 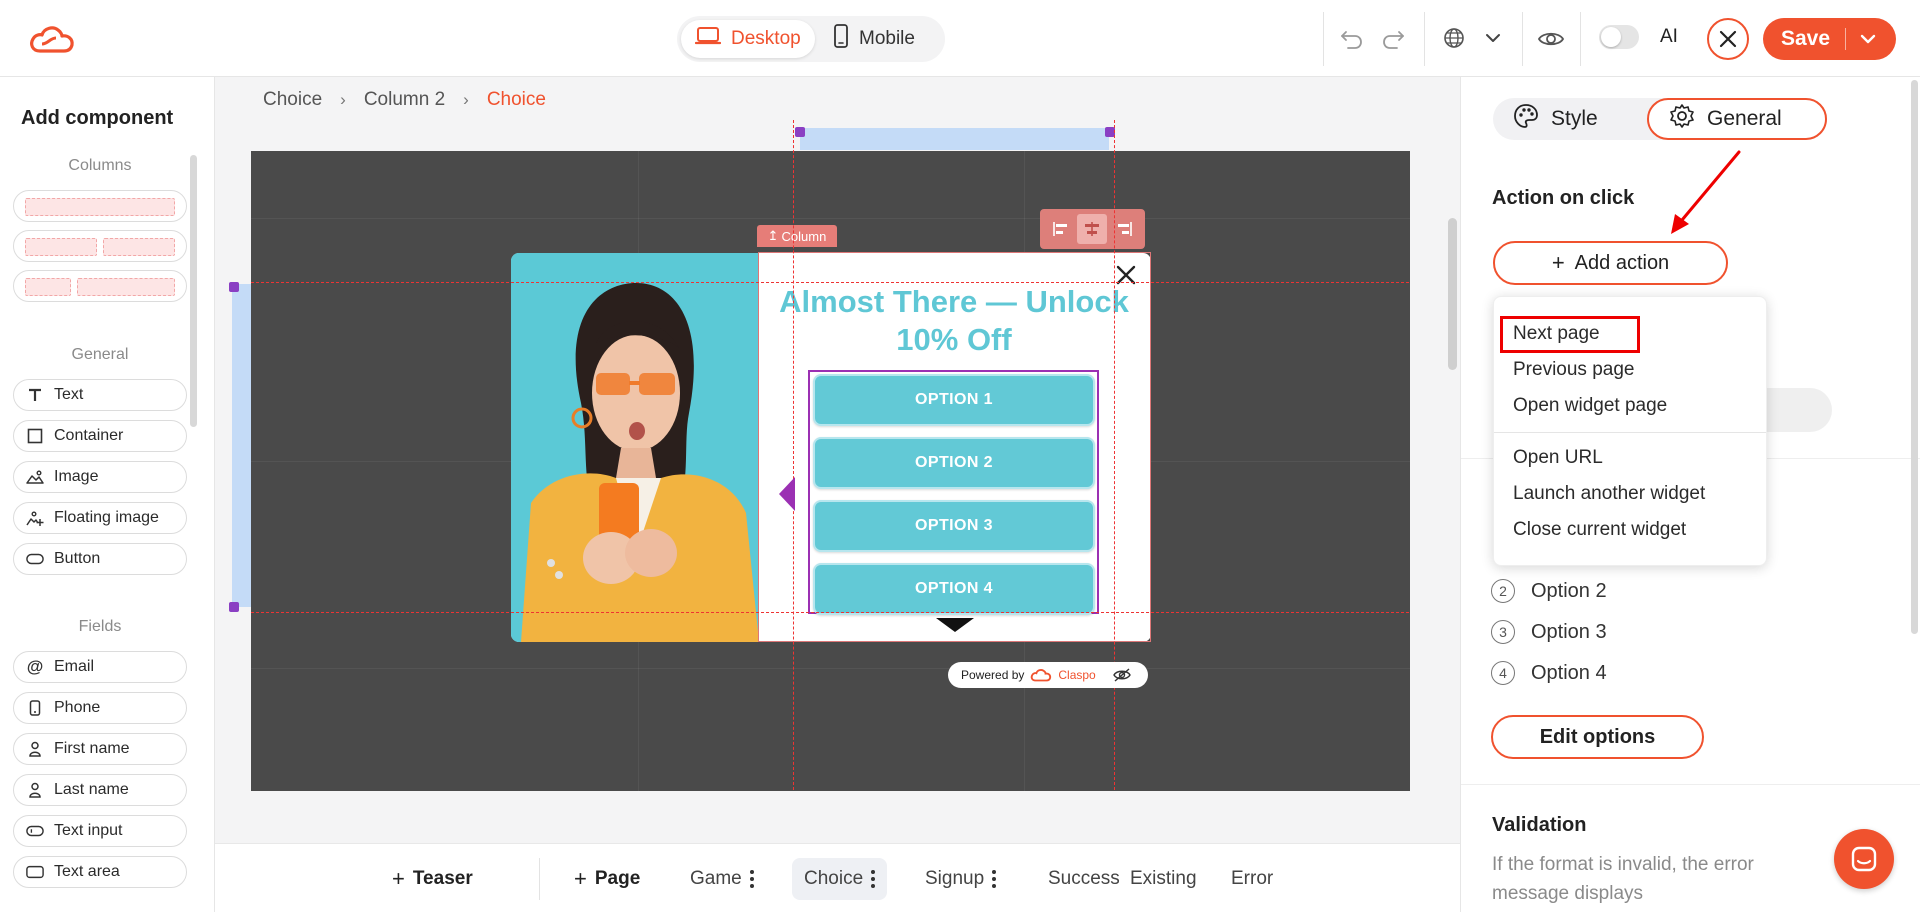 What do you see at coordinates (404, 100) in the screenshot?
I see `breadcrumb-item: Column 2` at bounding box center [404, 100].